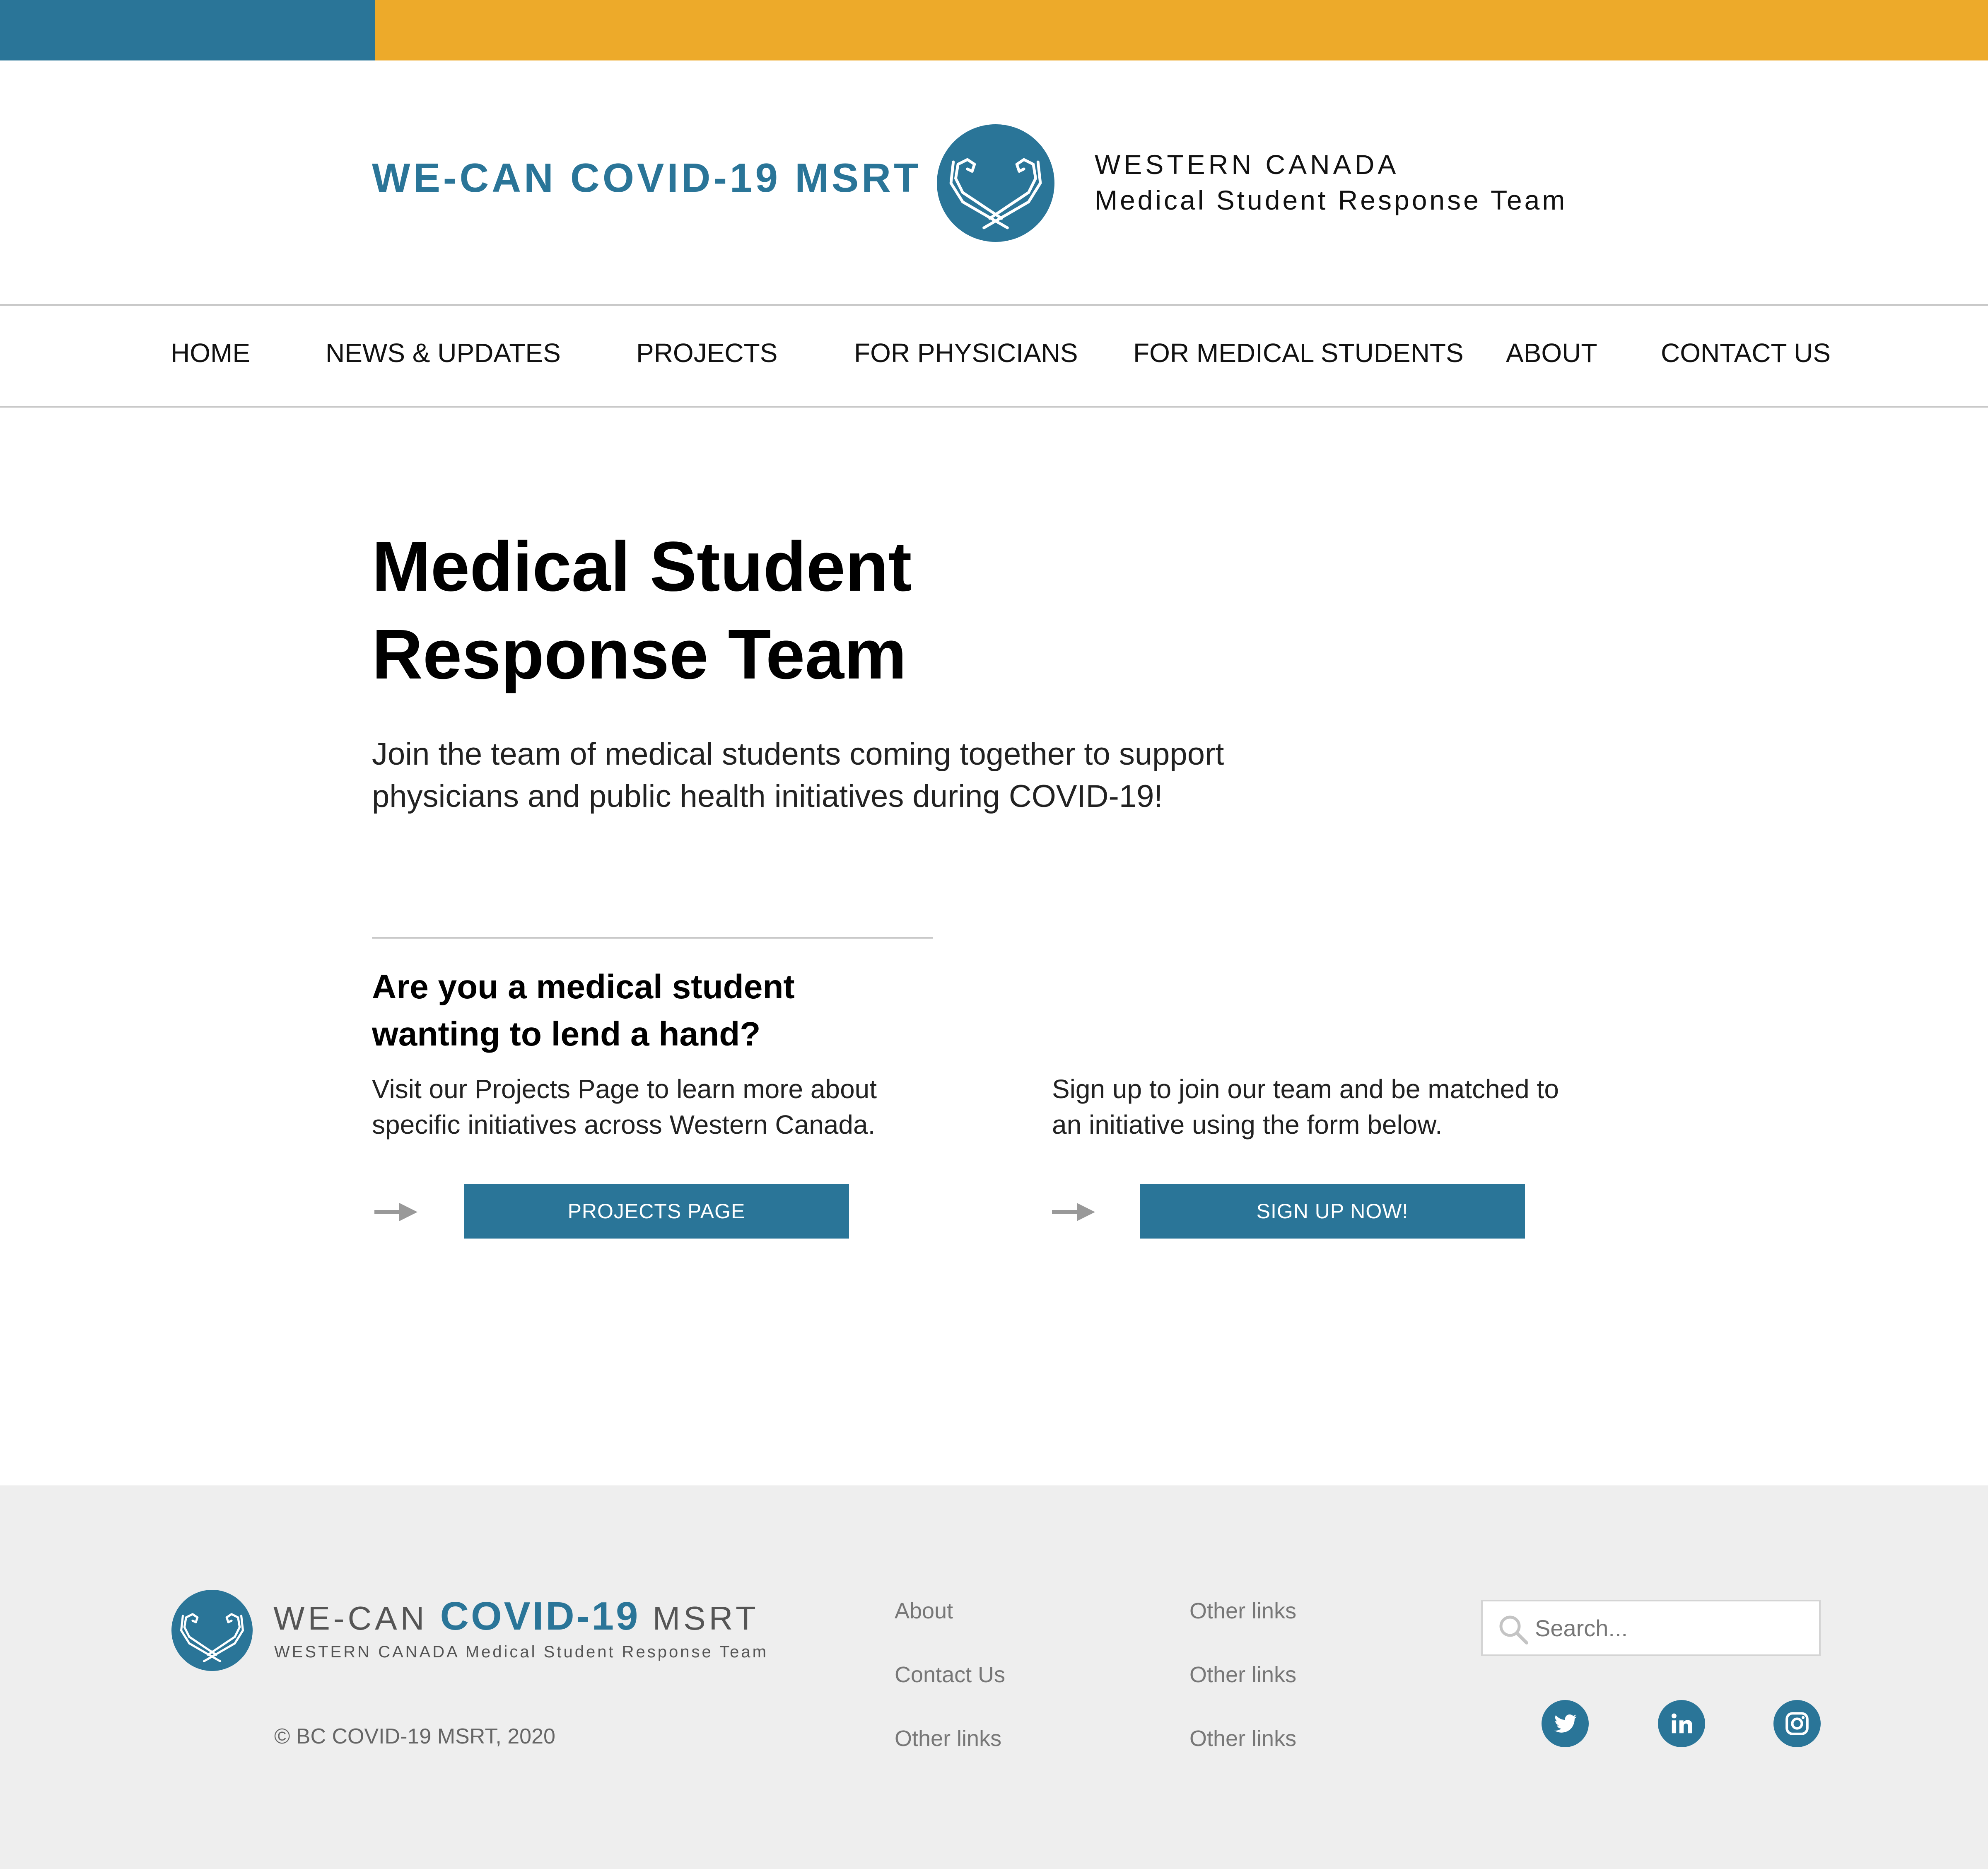 The image size is (1988, 1869). Describe the element at coordinates (647, 177) in the screenshot. I see `site-title: WE-CAN COVID-19 MSRT` at that location.